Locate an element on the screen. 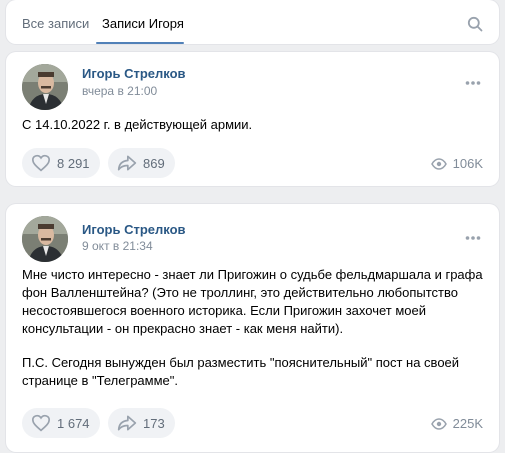 This screenshot has height=453, width=505. like-button: 1 674 is located at coordinates (61, 423).